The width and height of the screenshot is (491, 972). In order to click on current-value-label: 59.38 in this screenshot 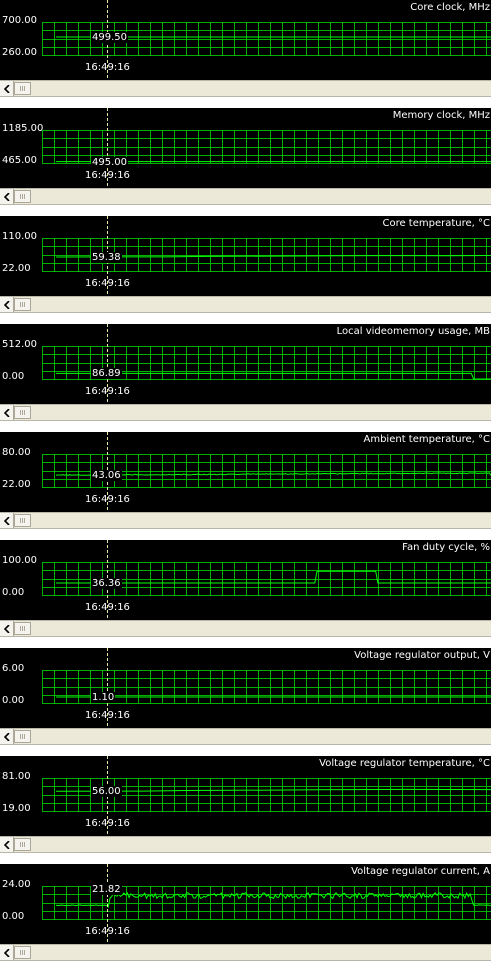, I will do `click(106, 257)`.